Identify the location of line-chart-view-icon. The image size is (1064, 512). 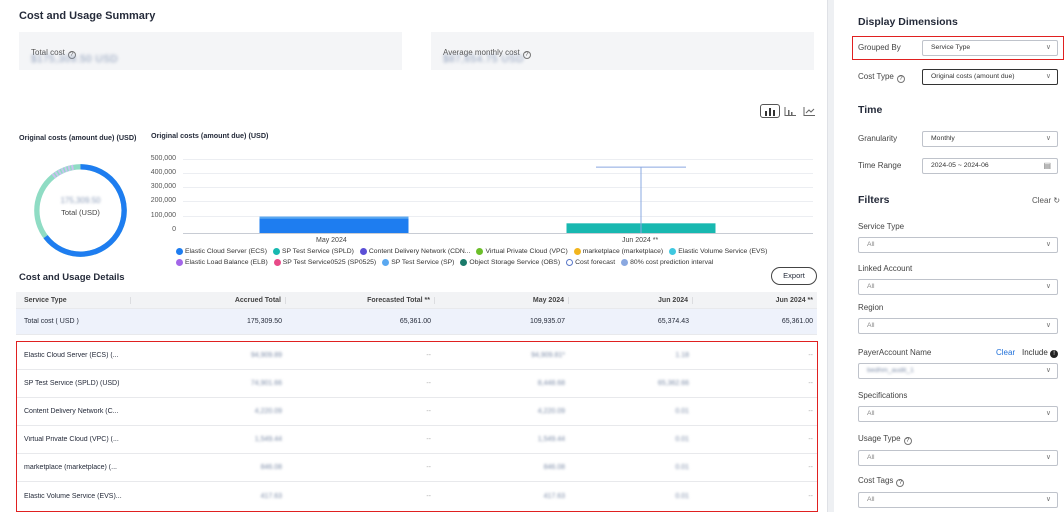
(809, 111).